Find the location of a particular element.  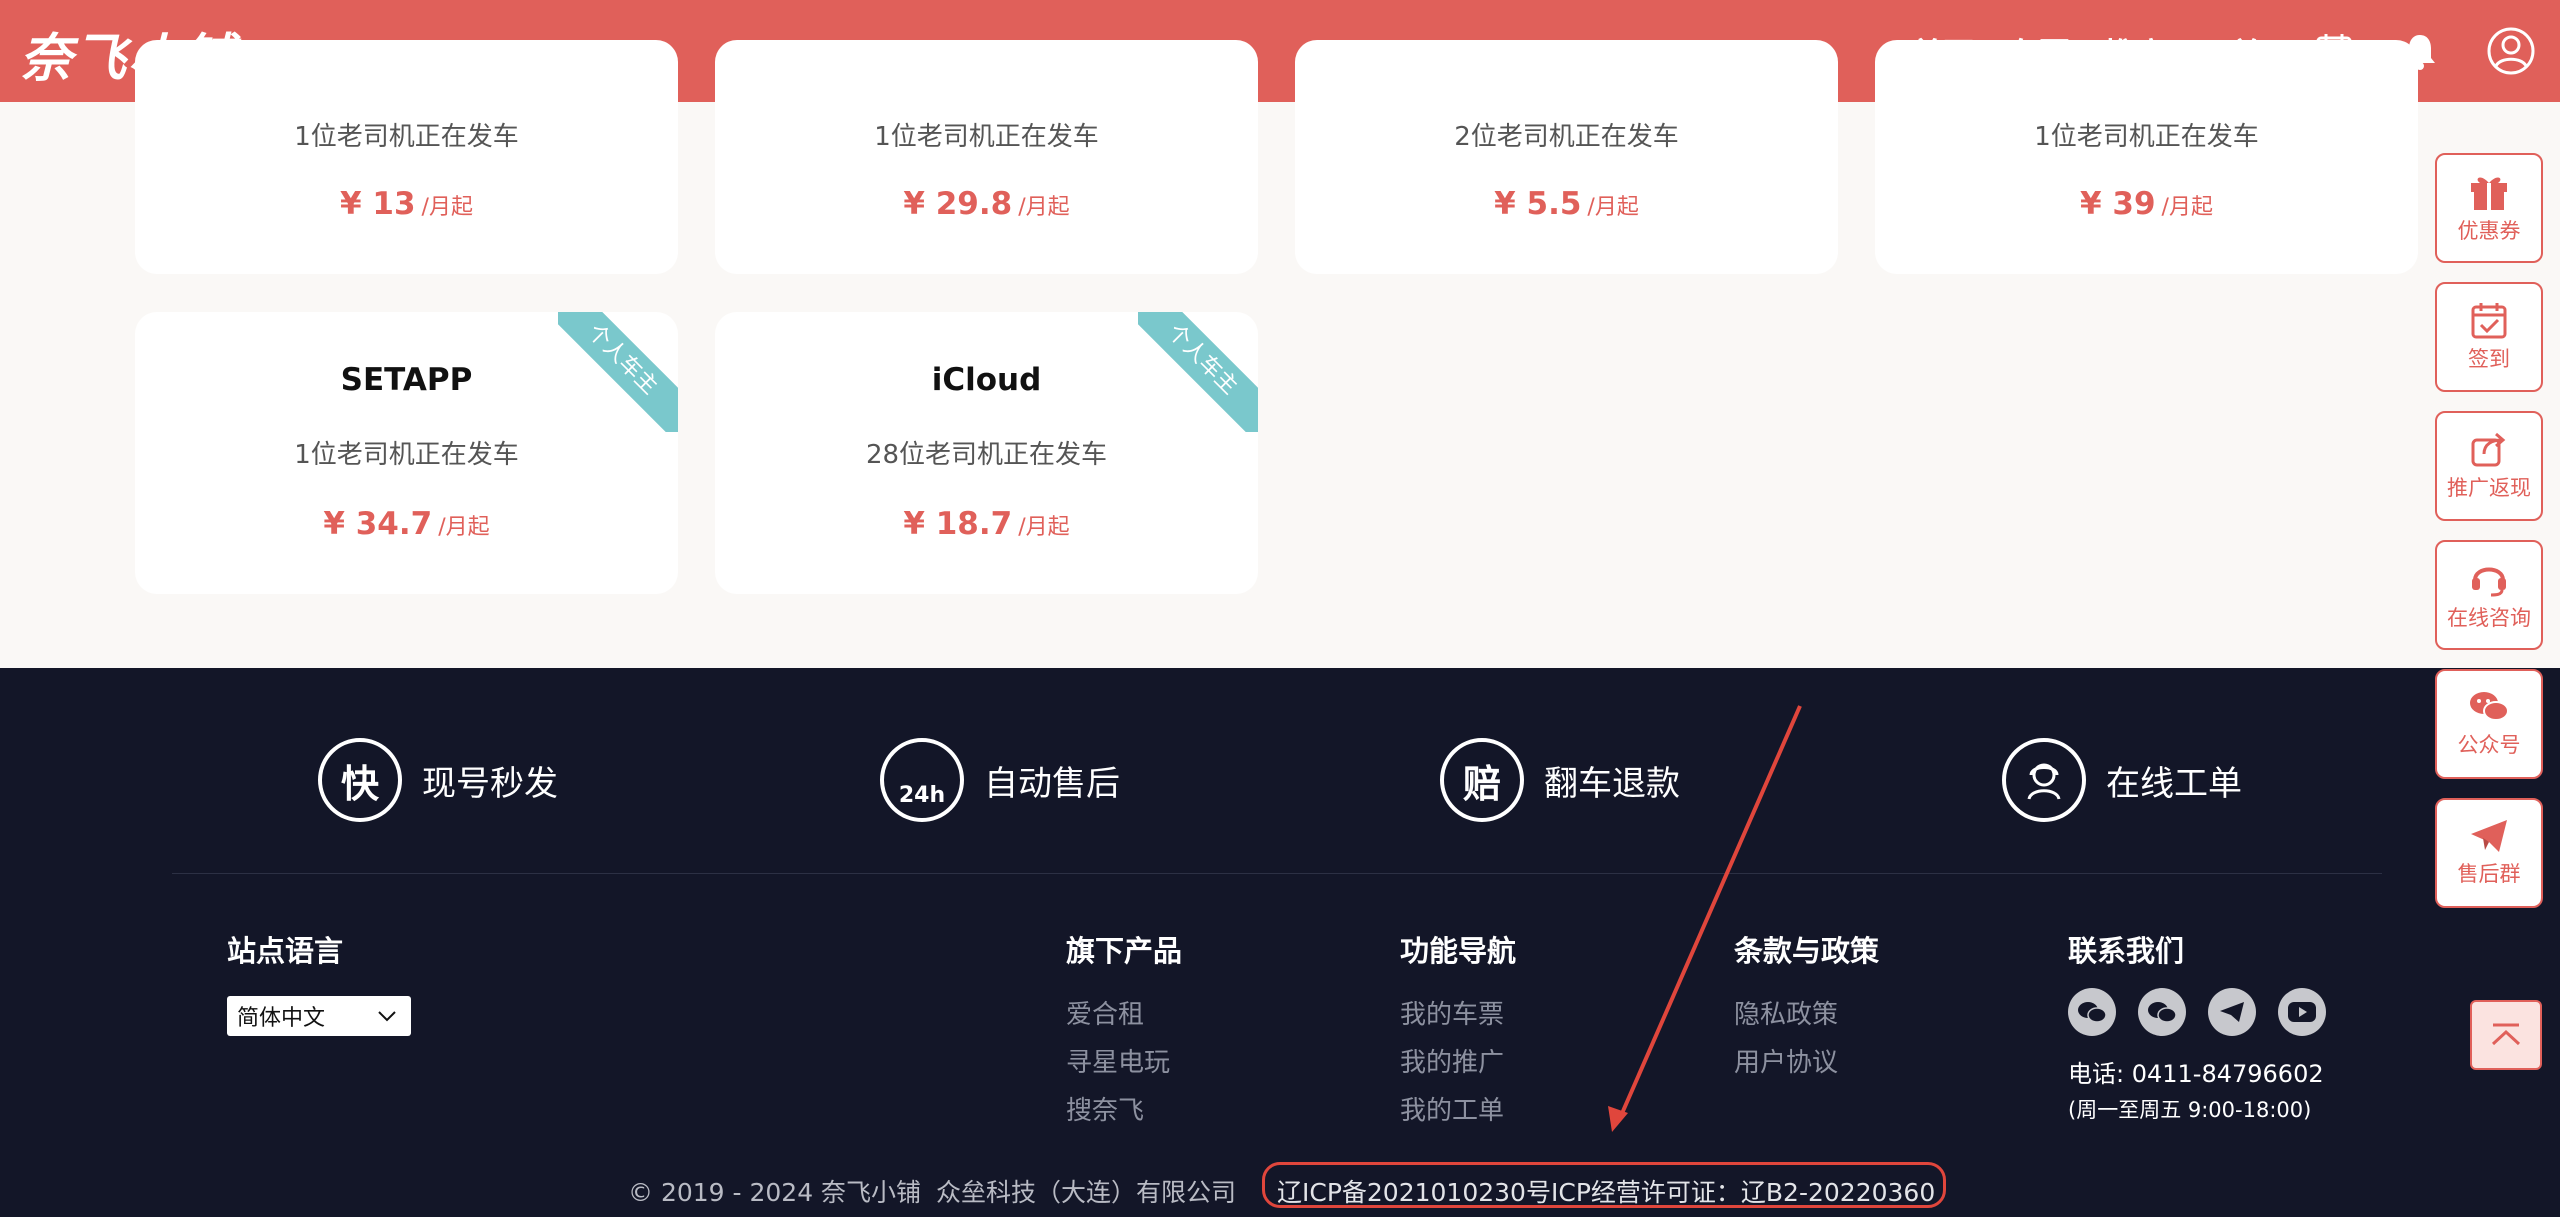

clock-24h-icon: 24h is located at coordinates (922, 780).